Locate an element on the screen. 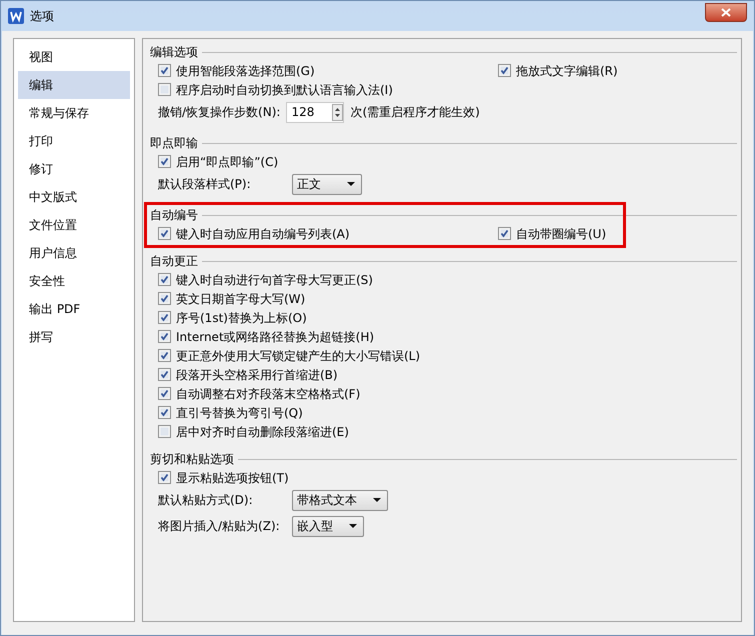  spinner-arrows-icon is located at coordinates (338, 112).